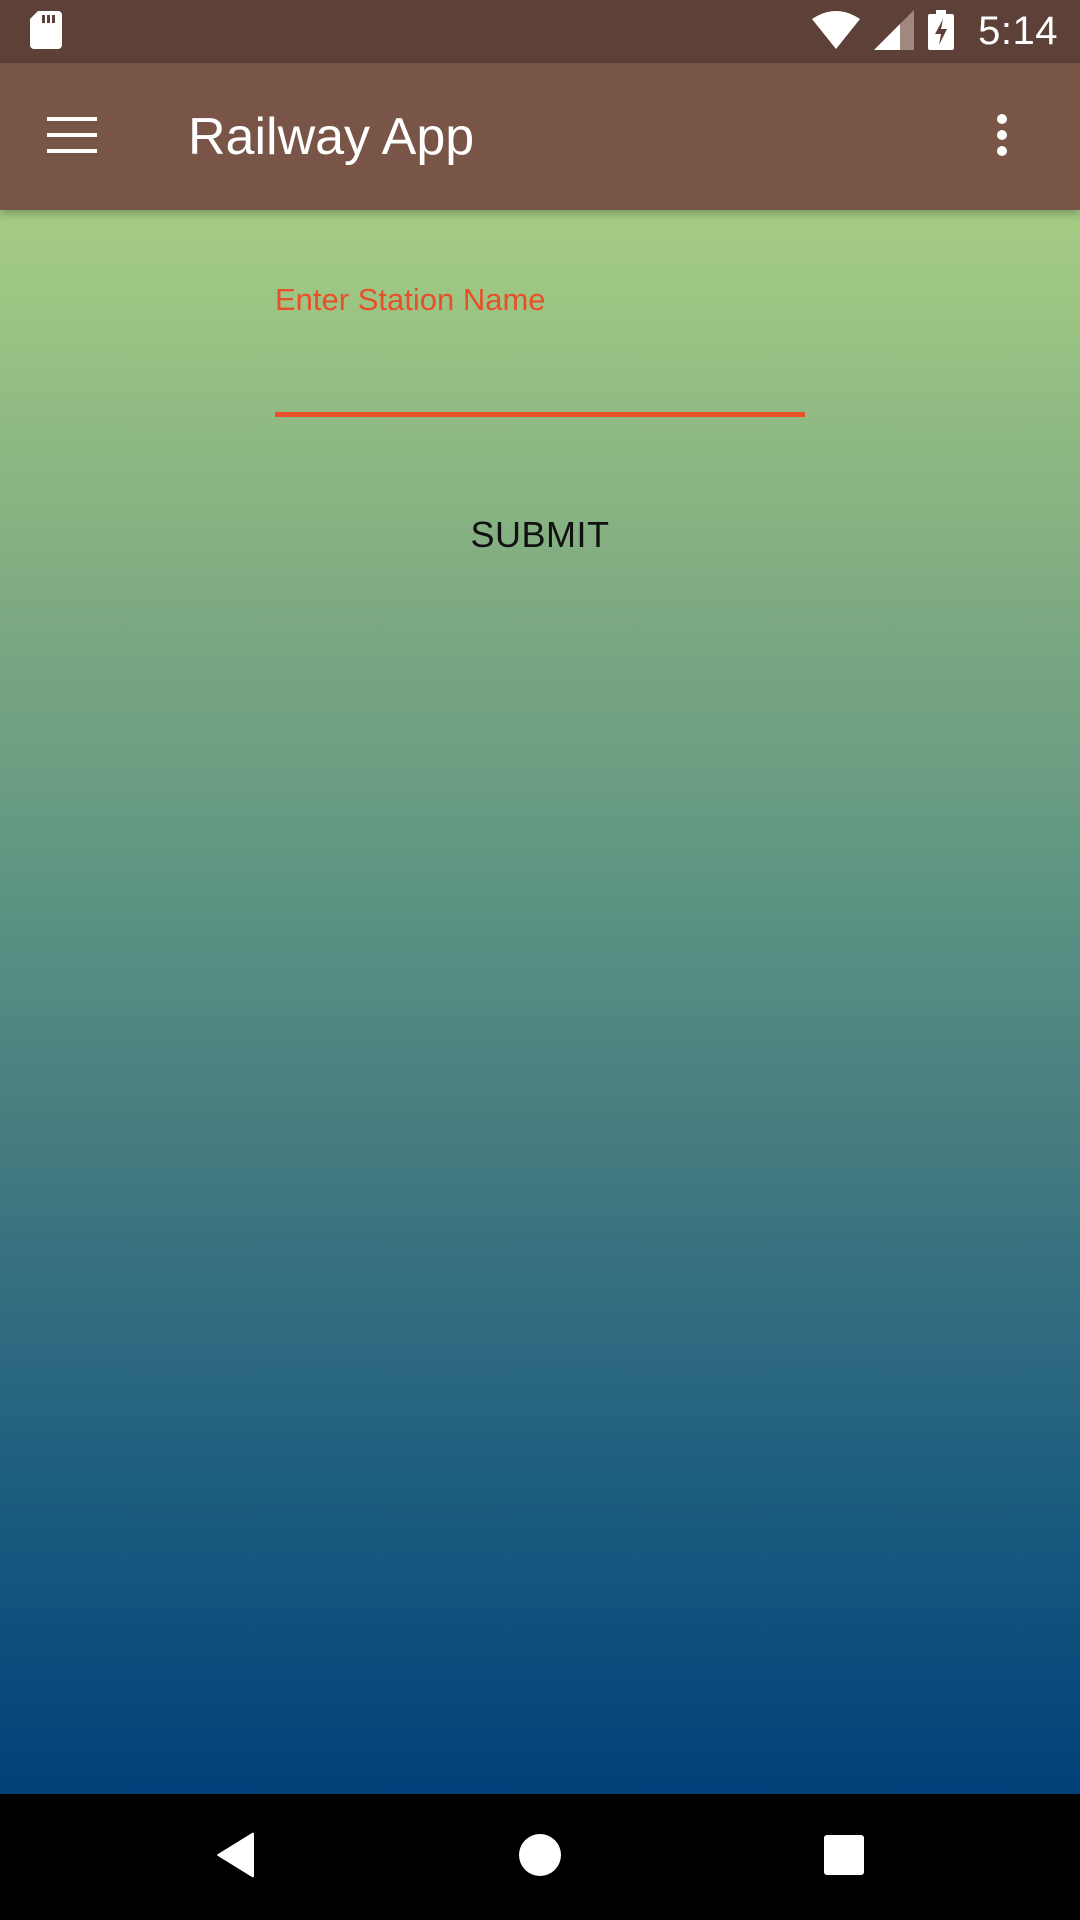  I want to click on status-left, so click(46, 31).